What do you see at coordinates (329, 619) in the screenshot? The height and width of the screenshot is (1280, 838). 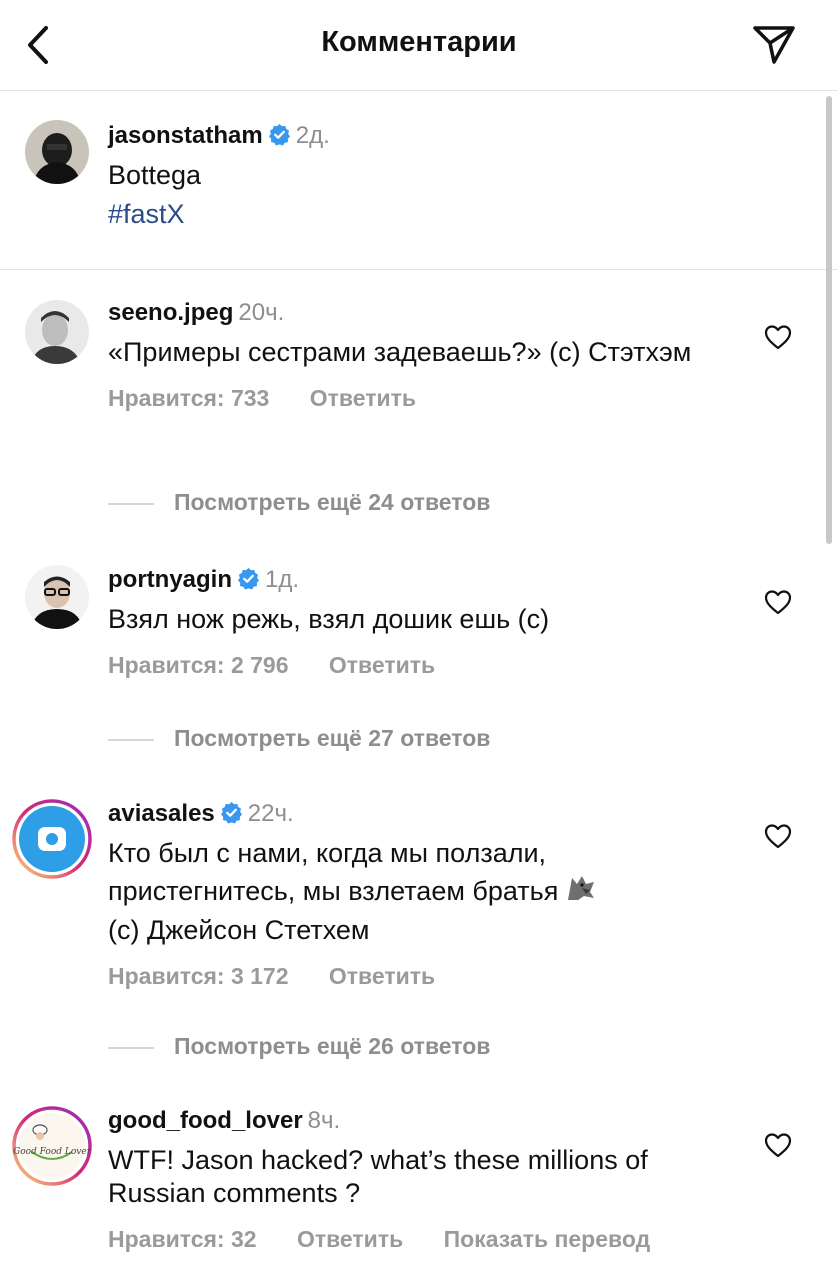 I see `comment-text: Взял нож режь, взял дошик ешь (с)` at bounding box center [329, 619].